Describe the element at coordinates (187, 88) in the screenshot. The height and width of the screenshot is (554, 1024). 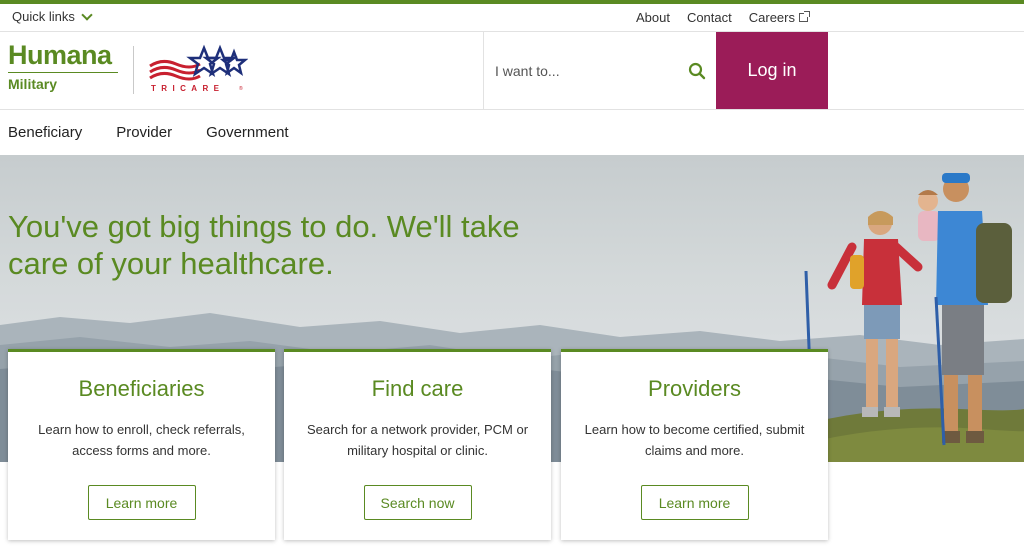
I see `tricare-wordmark: TRICARE` at that location.